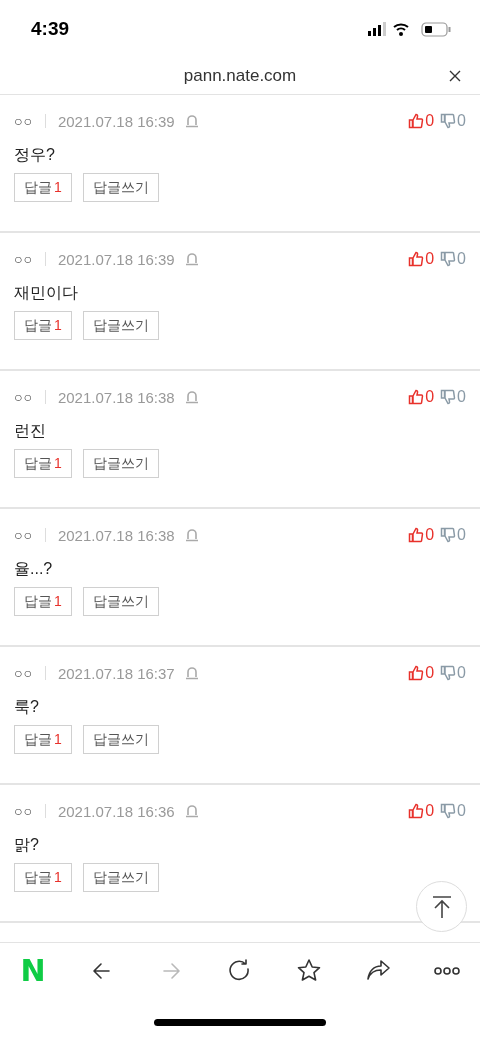  What do you see at coordinates (30, 431) in the screenshot?
I see `comment-text: 런진` at bounding box center [30, 431].